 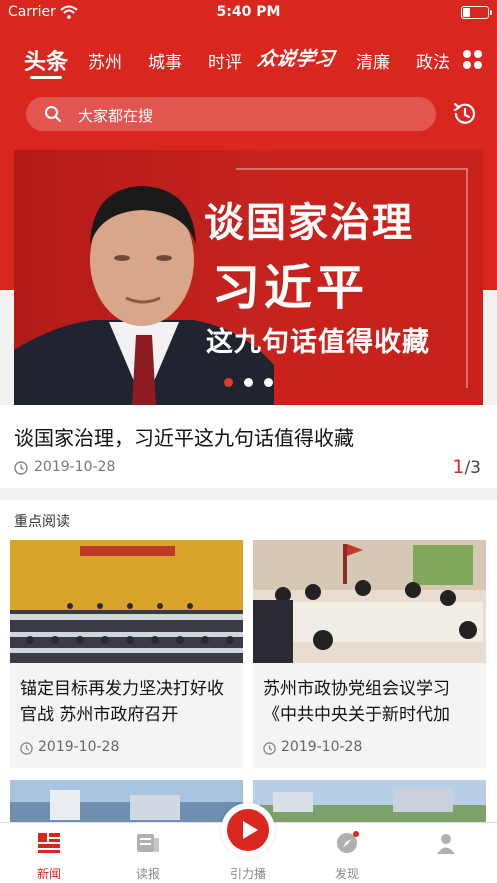 What do you see at coordinates (75, 467) in the screenshot?
I see `headline-date: 2019-10-28` at bounding box center [75, 467].